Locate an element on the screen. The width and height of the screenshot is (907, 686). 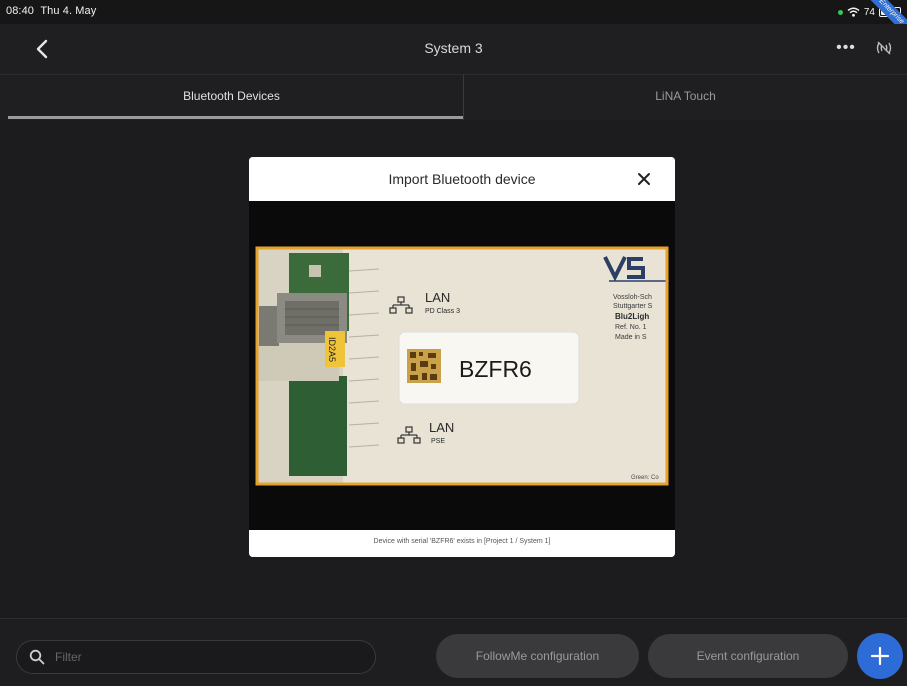
qr-code-icon is located at coordinates (424, 366).